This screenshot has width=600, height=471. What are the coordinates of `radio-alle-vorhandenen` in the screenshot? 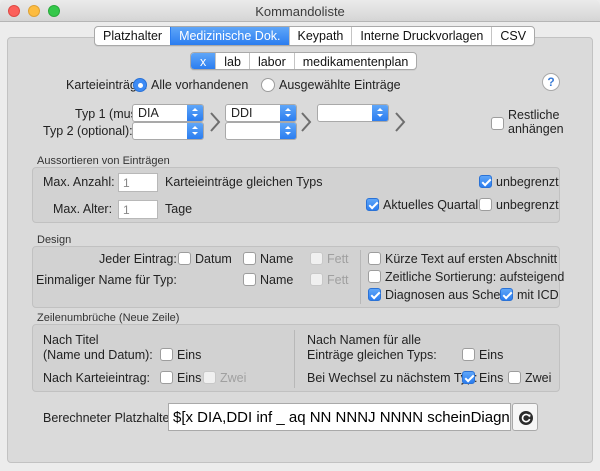 It's located at (140, 85).